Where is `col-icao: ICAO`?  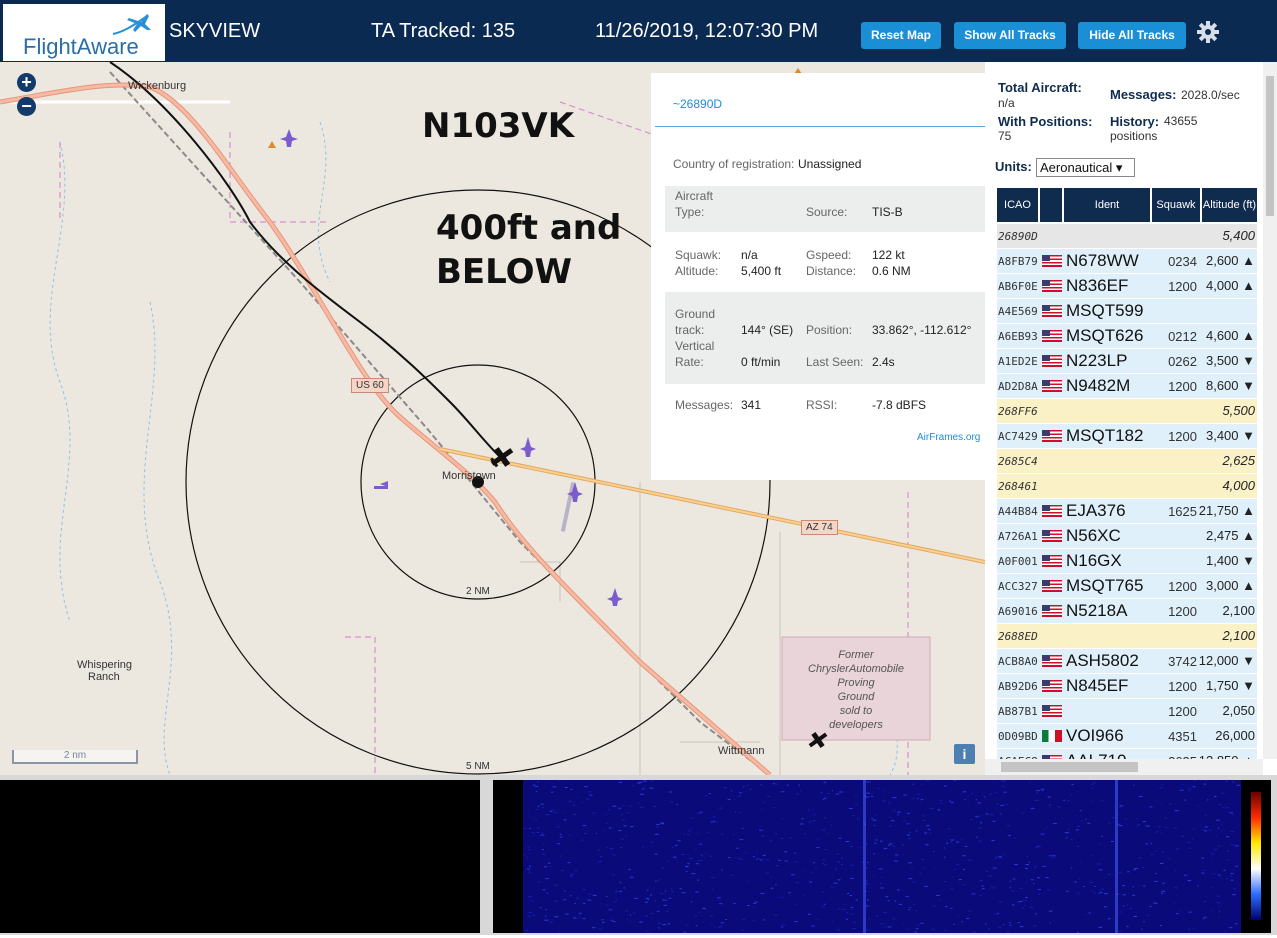
col-icao: ICAO is located at coordinates (1017, 205).